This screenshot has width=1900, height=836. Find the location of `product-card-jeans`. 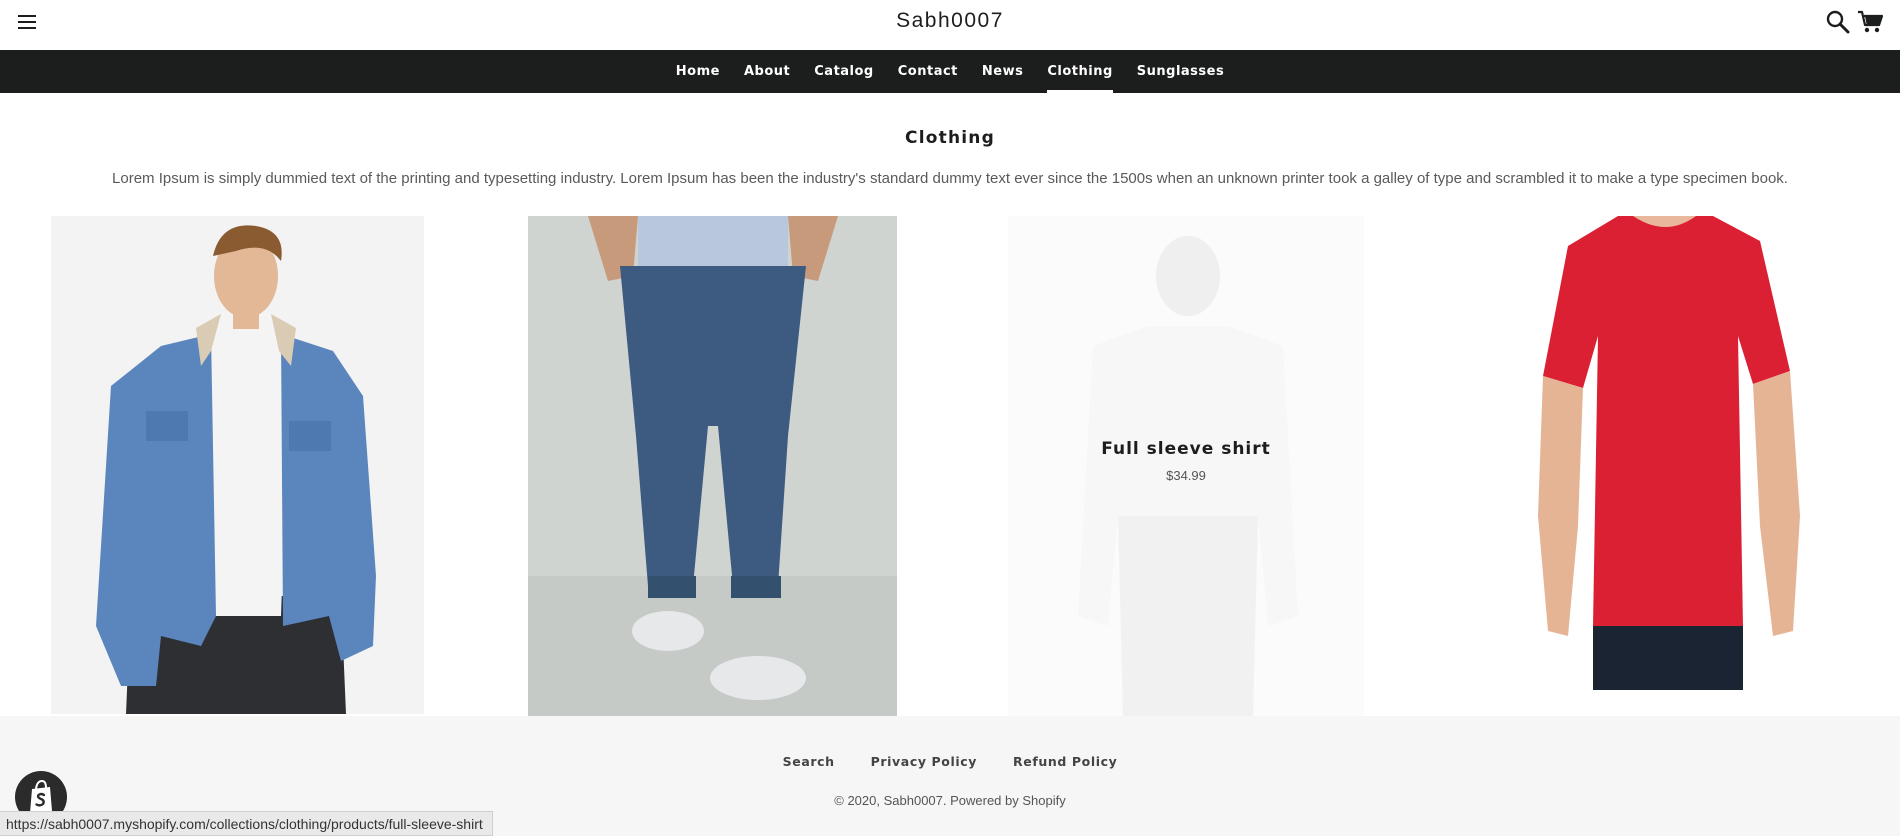

product-card-jeans is located at coordinates (712, 466).